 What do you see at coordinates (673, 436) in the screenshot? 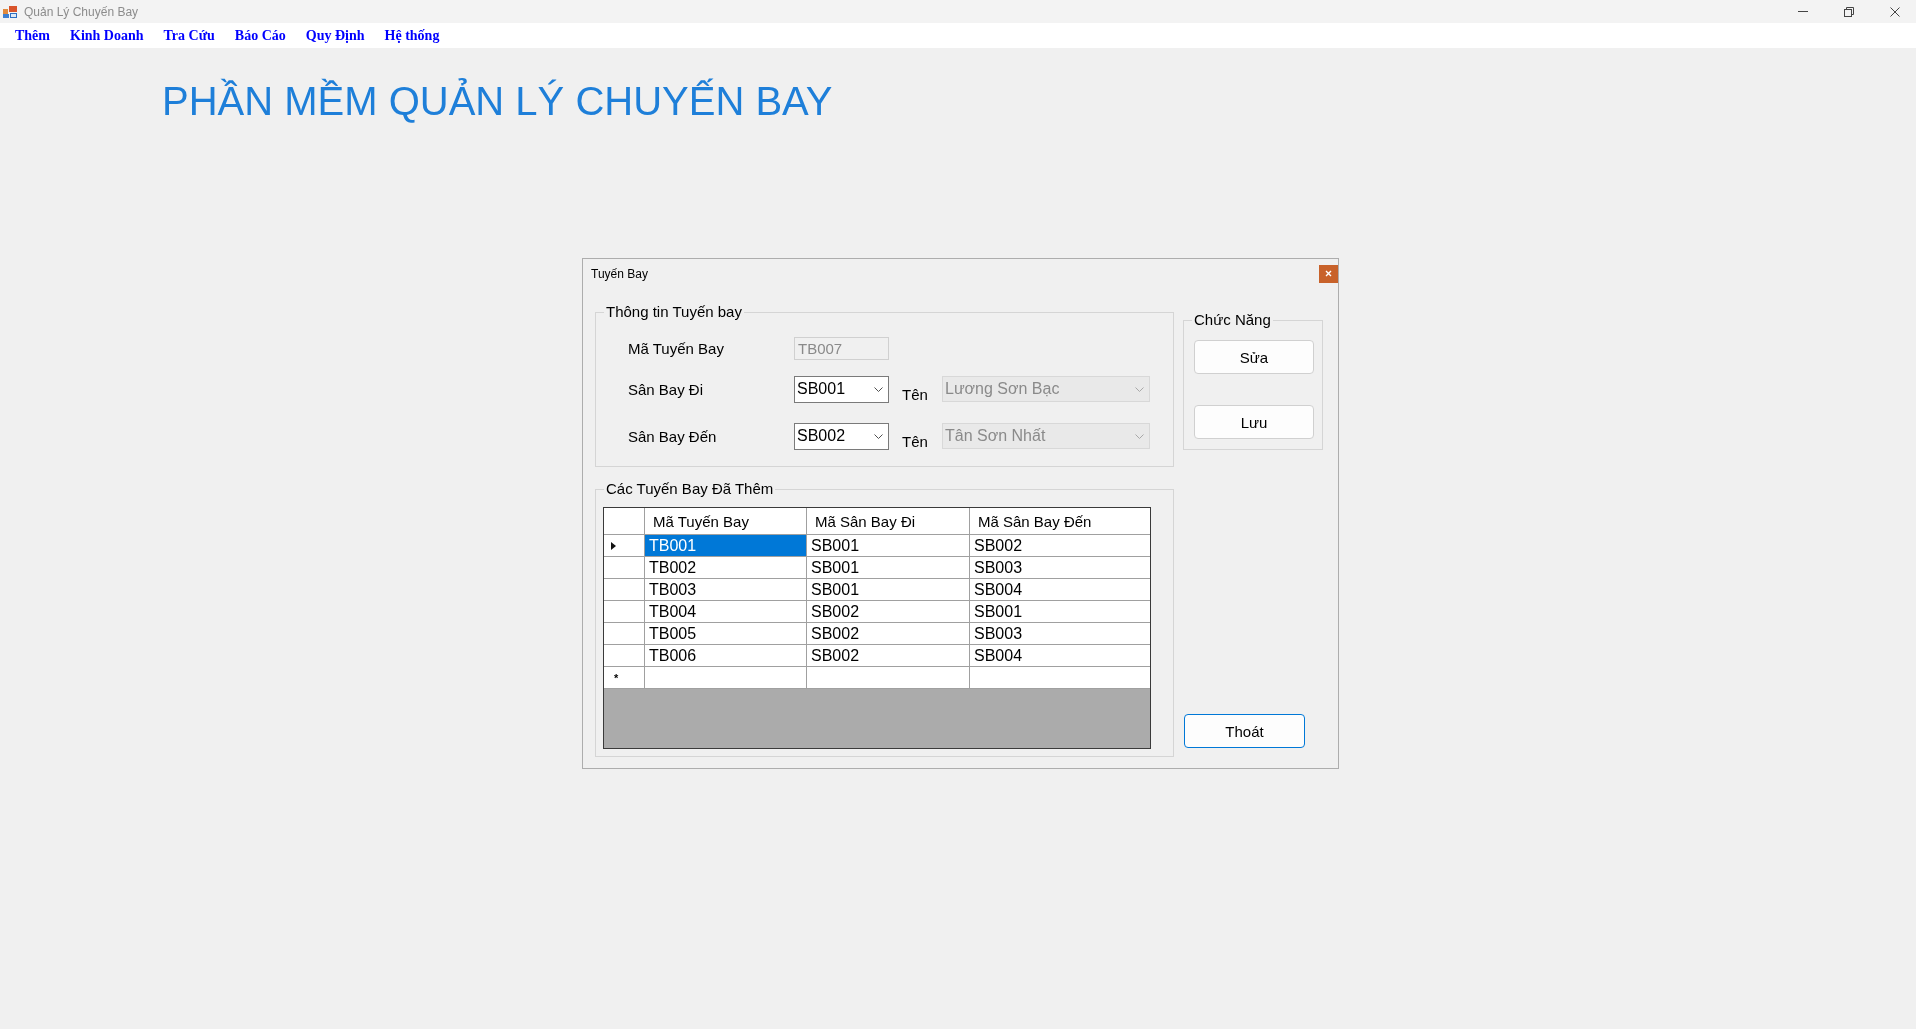
I see `field-label: Sân Bay Đến` at bounding box center [673, 436].